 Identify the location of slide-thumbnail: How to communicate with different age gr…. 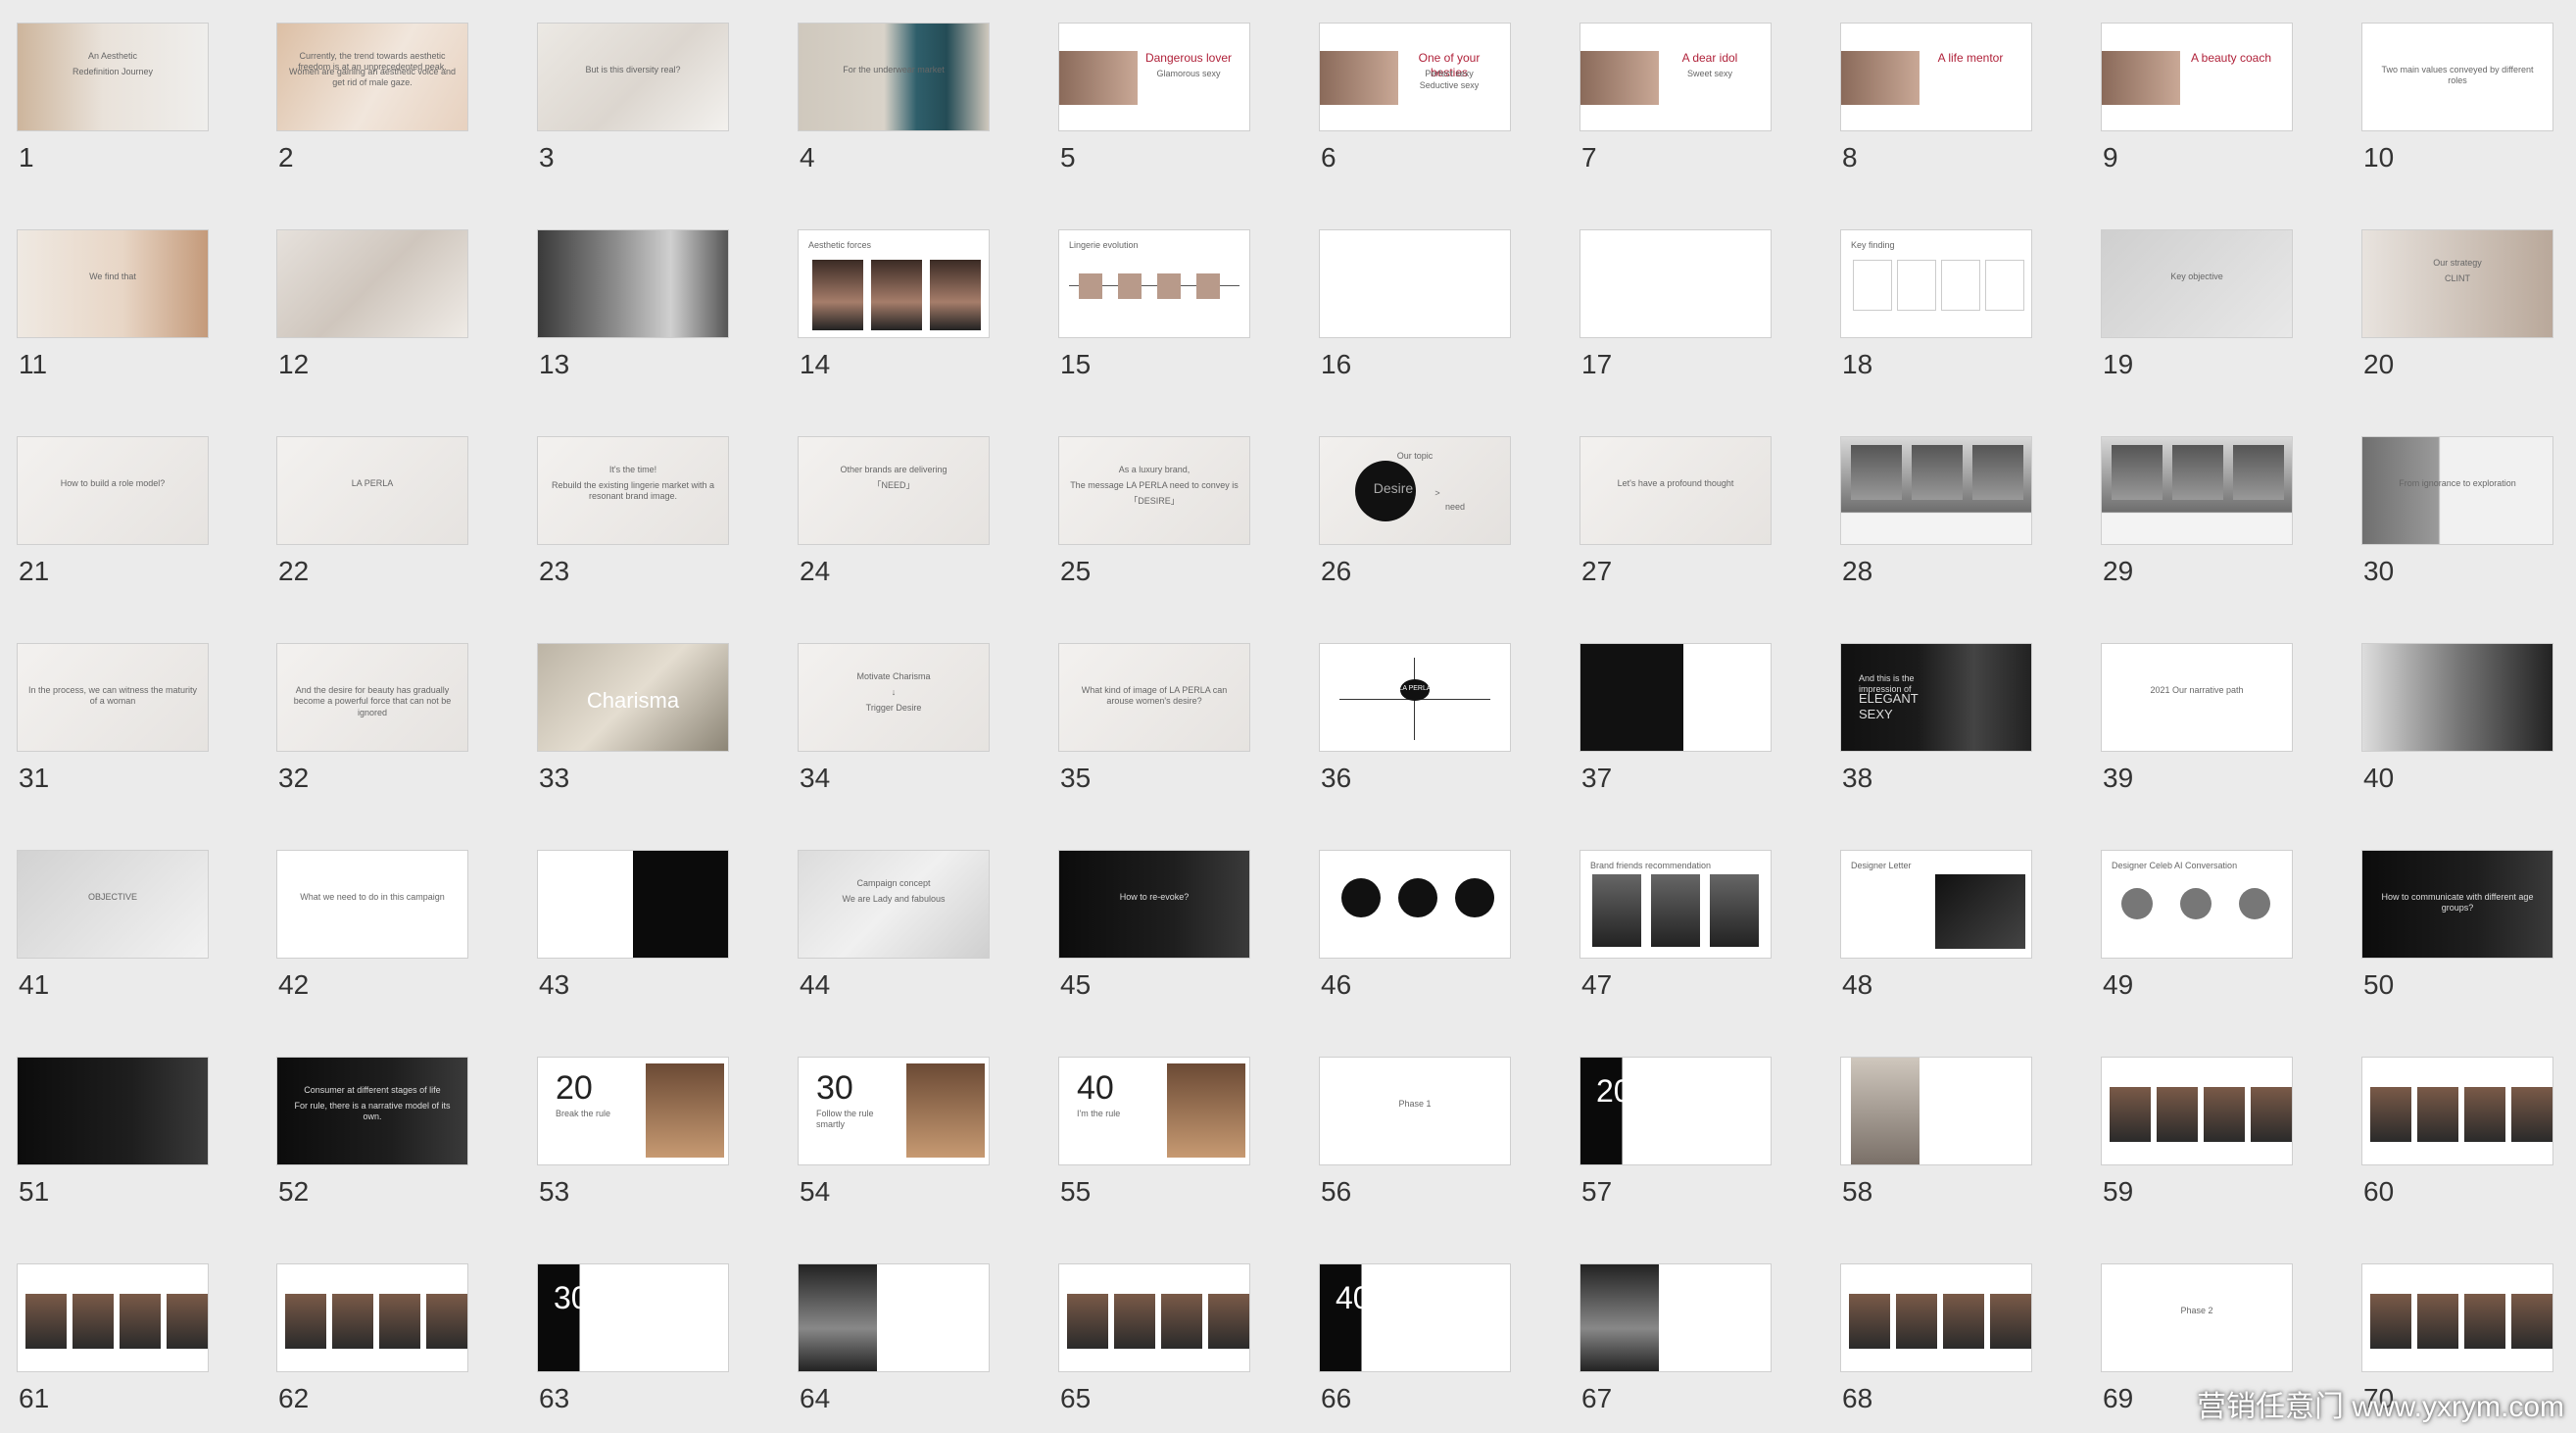
(2457, 924).